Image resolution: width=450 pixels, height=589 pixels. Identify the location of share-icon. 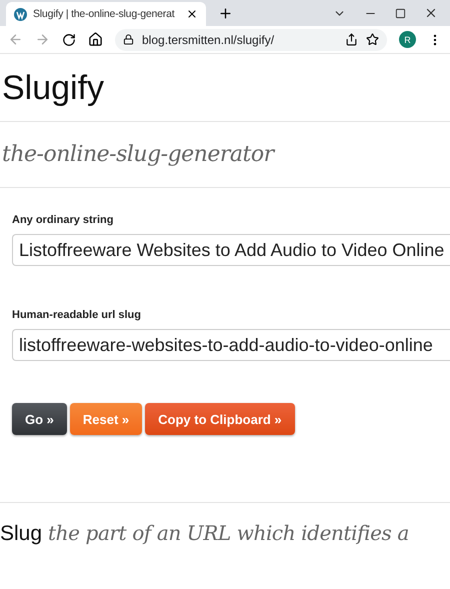
(351, 39).